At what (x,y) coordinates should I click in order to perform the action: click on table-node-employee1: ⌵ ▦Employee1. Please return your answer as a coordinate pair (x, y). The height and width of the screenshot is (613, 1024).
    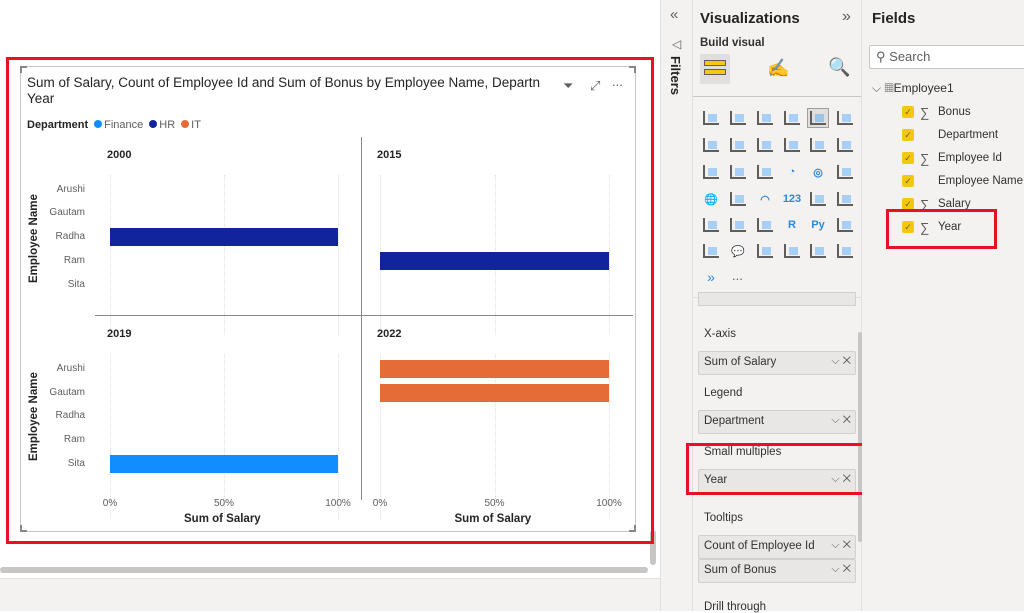
    Looking at the image, I should click on (913, 88).